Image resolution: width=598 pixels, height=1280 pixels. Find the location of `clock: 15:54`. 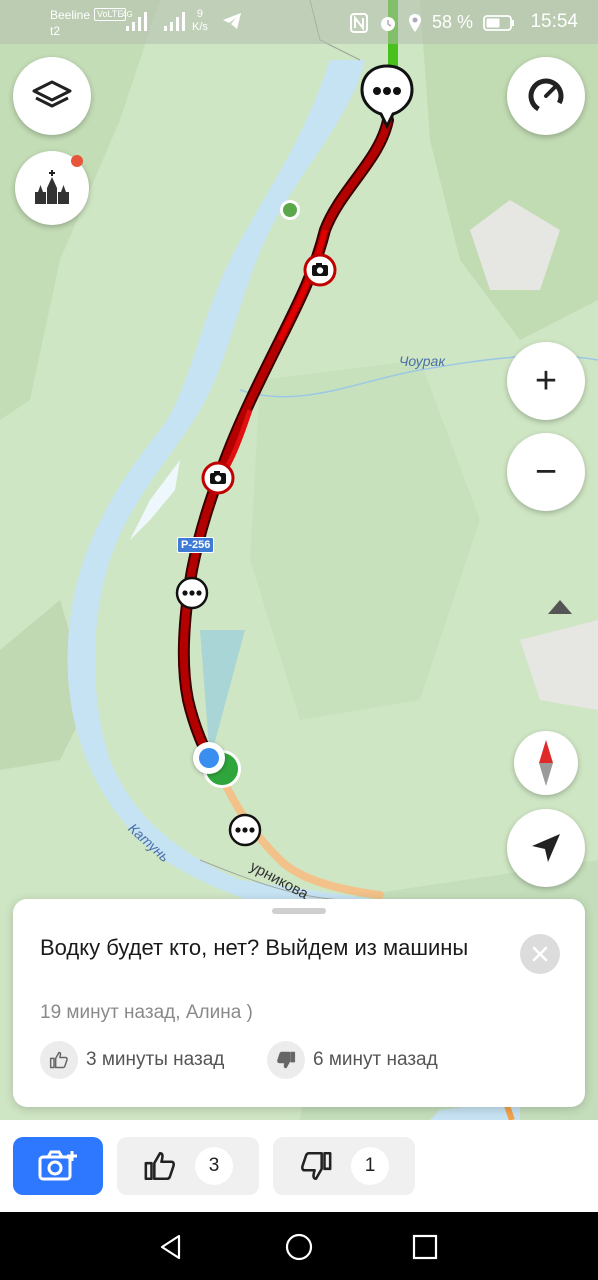

clock: 15:54 is located at coordinates (554, 21).